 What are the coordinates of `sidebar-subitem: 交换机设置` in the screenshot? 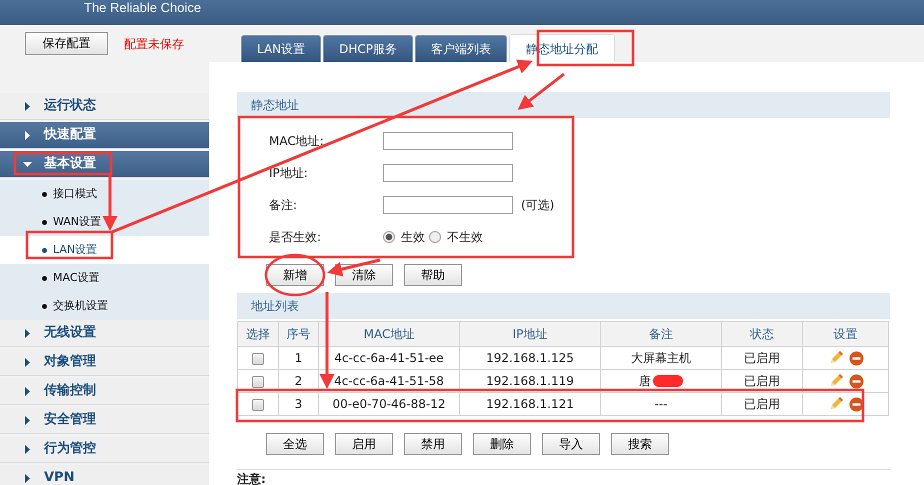 It's located at (104, 306).